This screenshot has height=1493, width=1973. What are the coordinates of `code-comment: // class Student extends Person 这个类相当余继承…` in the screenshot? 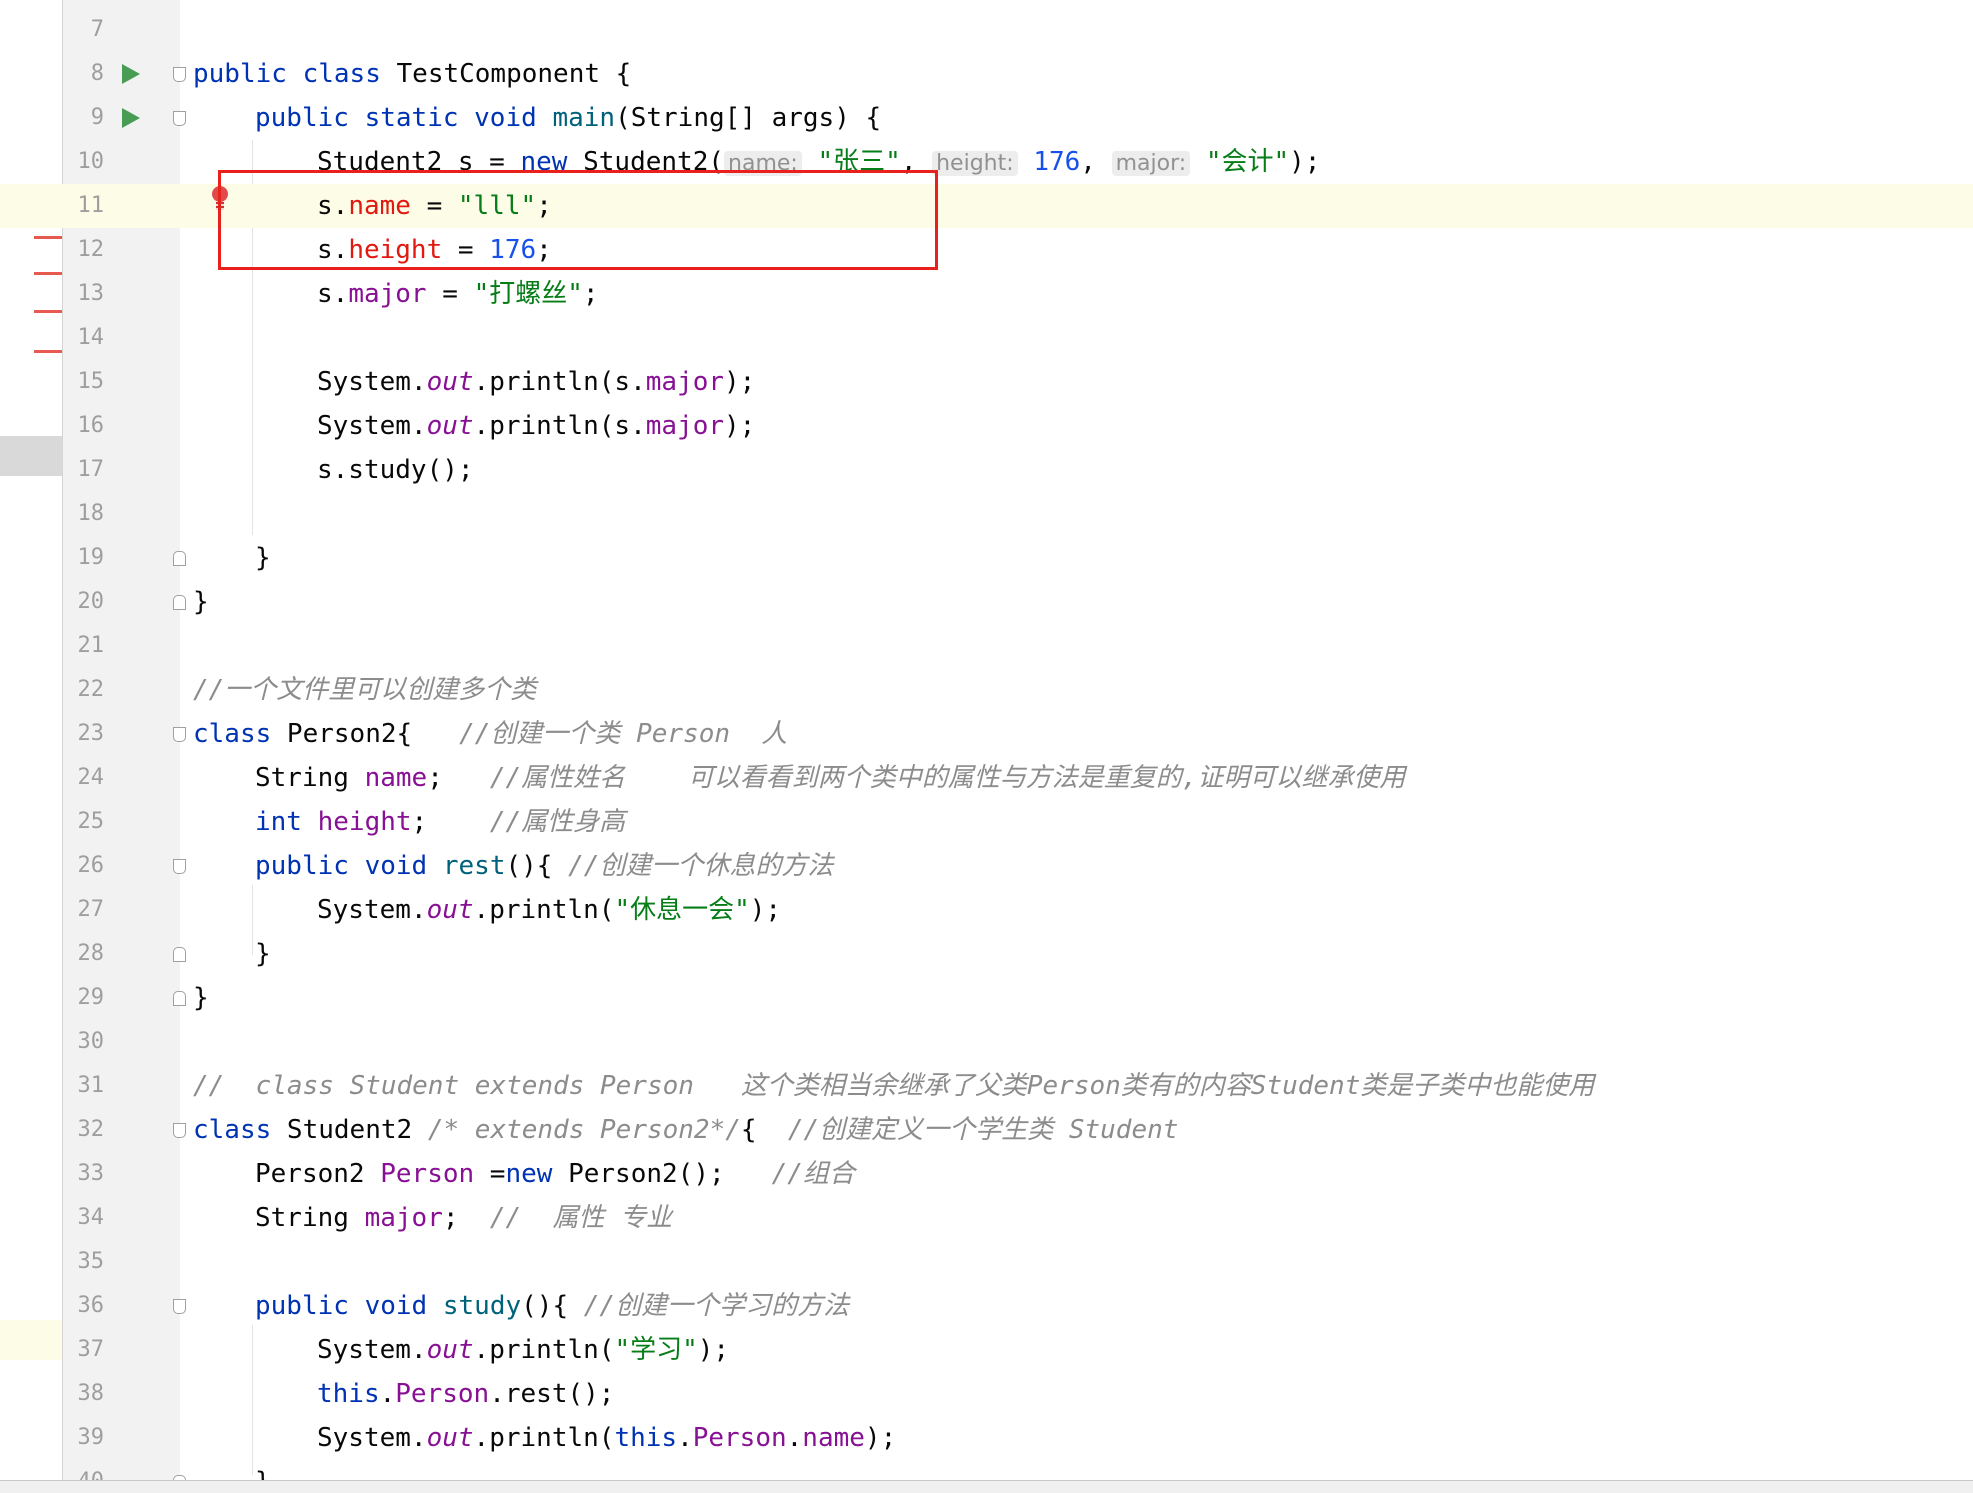 It's located at (894, 1086).